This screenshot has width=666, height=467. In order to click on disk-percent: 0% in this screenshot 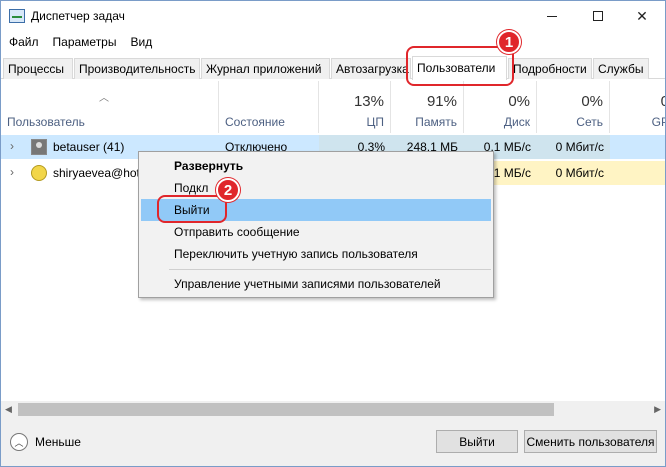, I will do `click(519, 101)`.